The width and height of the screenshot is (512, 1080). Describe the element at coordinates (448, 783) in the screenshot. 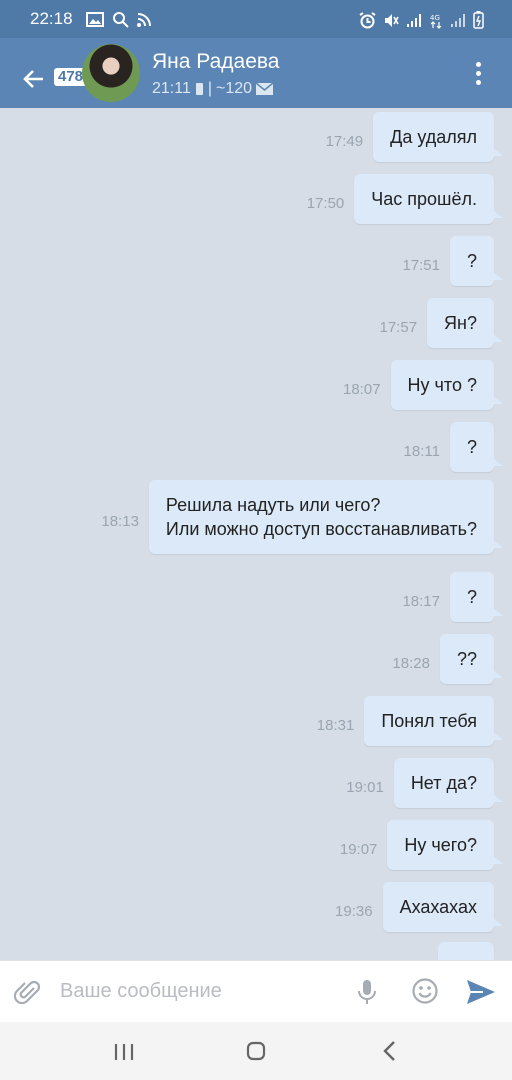

I see `message-bubble: Нет да?` at that location.